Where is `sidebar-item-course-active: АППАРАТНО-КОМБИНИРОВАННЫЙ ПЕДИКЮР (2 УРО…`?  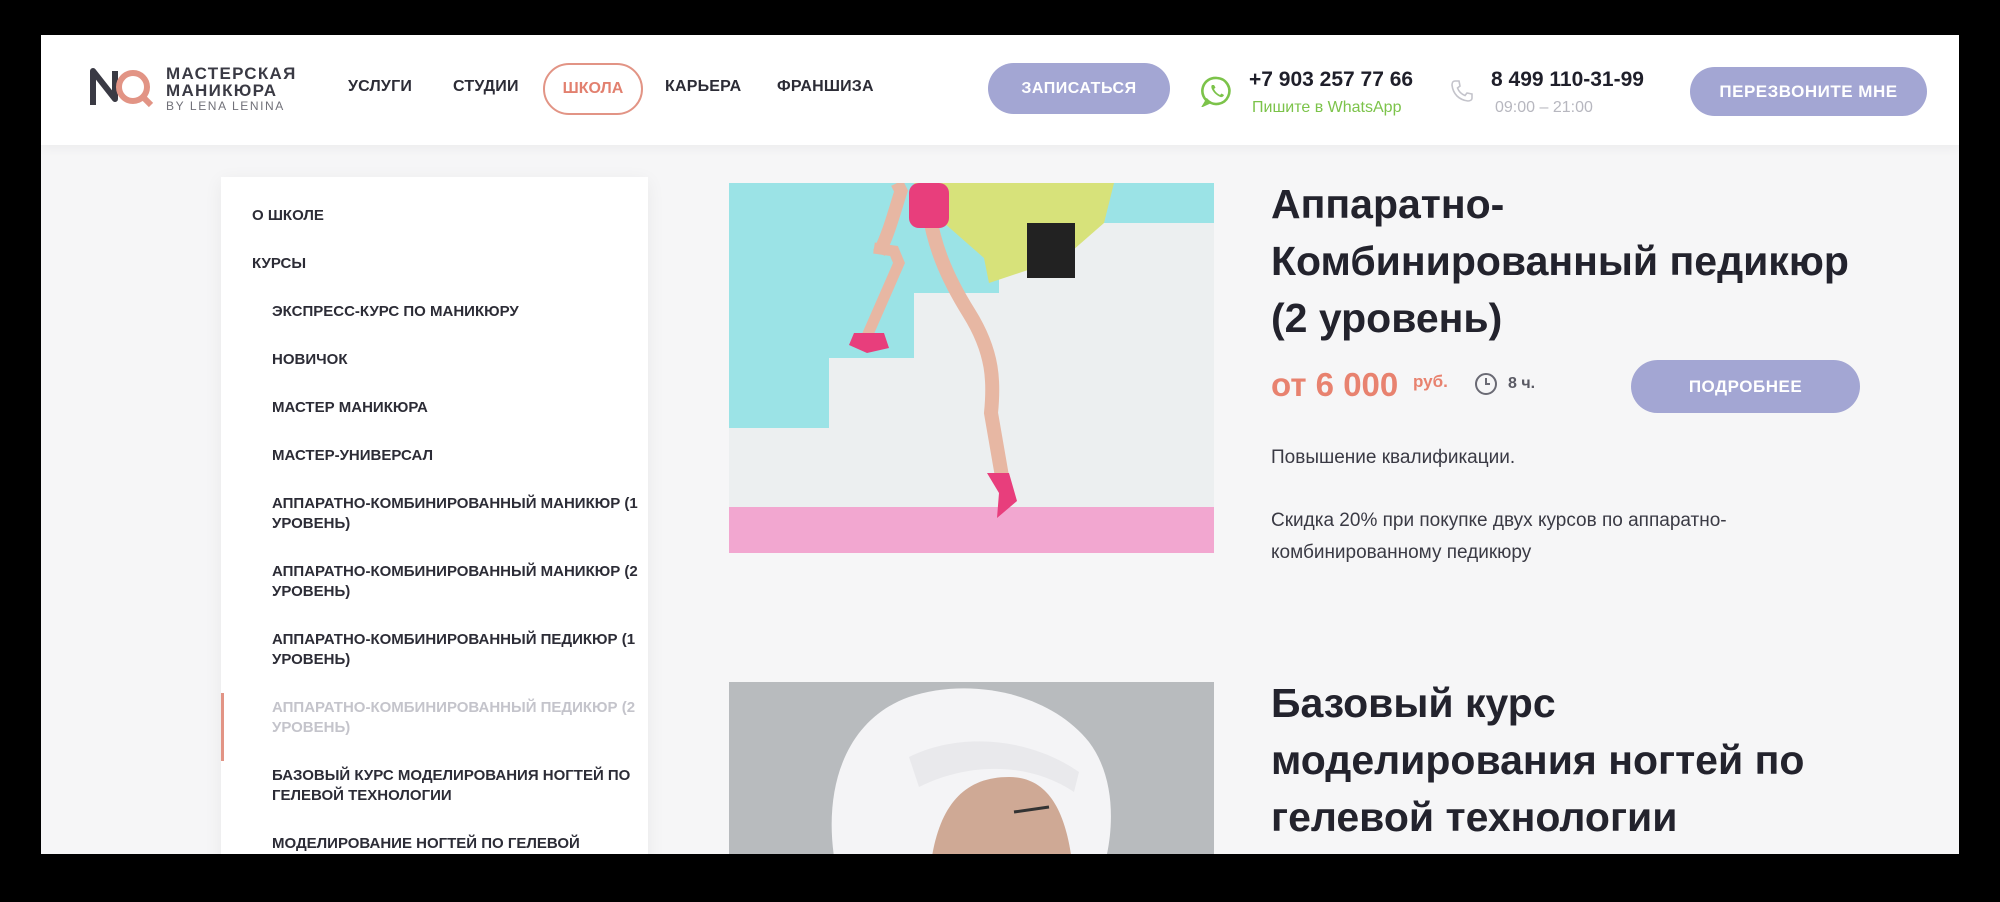
sidebar-item-course-active: АППАРАТНО-КОМБИНИРОВАННЫЙ ПЕДИКЮР (2 УРО… is located at coordinates (460, 718).